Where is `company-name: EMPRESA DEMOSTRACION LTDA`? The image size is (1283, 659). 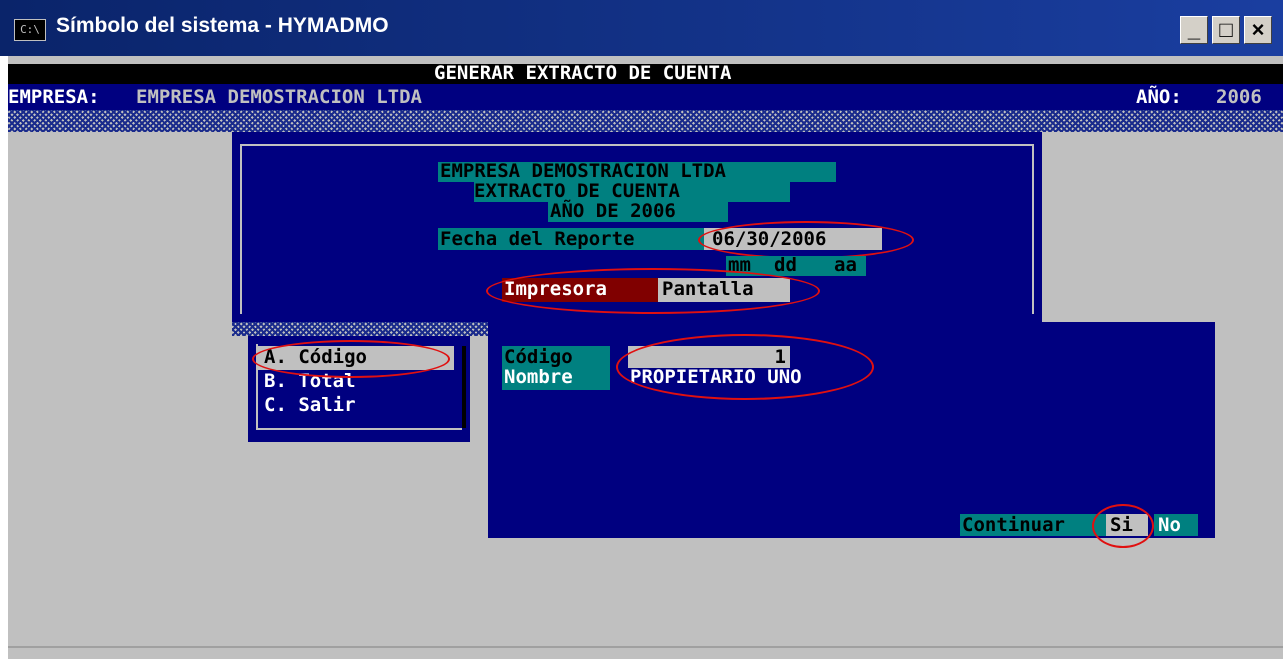
company-name: EMPRESA DEMOSTRACION LTDA is located at coordinates (279, 97).